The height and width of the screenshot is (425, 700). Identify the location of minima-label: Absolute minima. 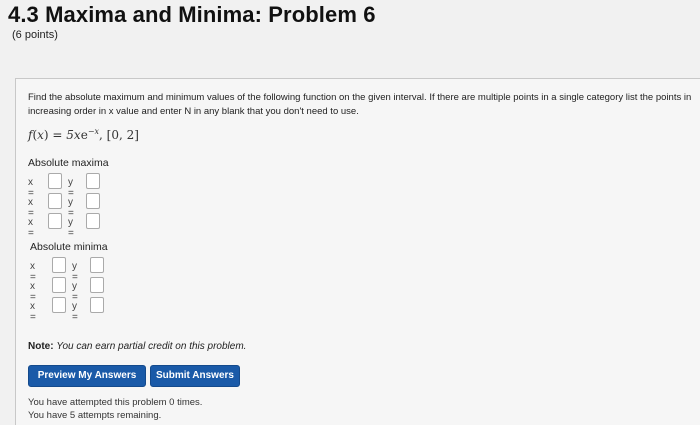
(69, 247).